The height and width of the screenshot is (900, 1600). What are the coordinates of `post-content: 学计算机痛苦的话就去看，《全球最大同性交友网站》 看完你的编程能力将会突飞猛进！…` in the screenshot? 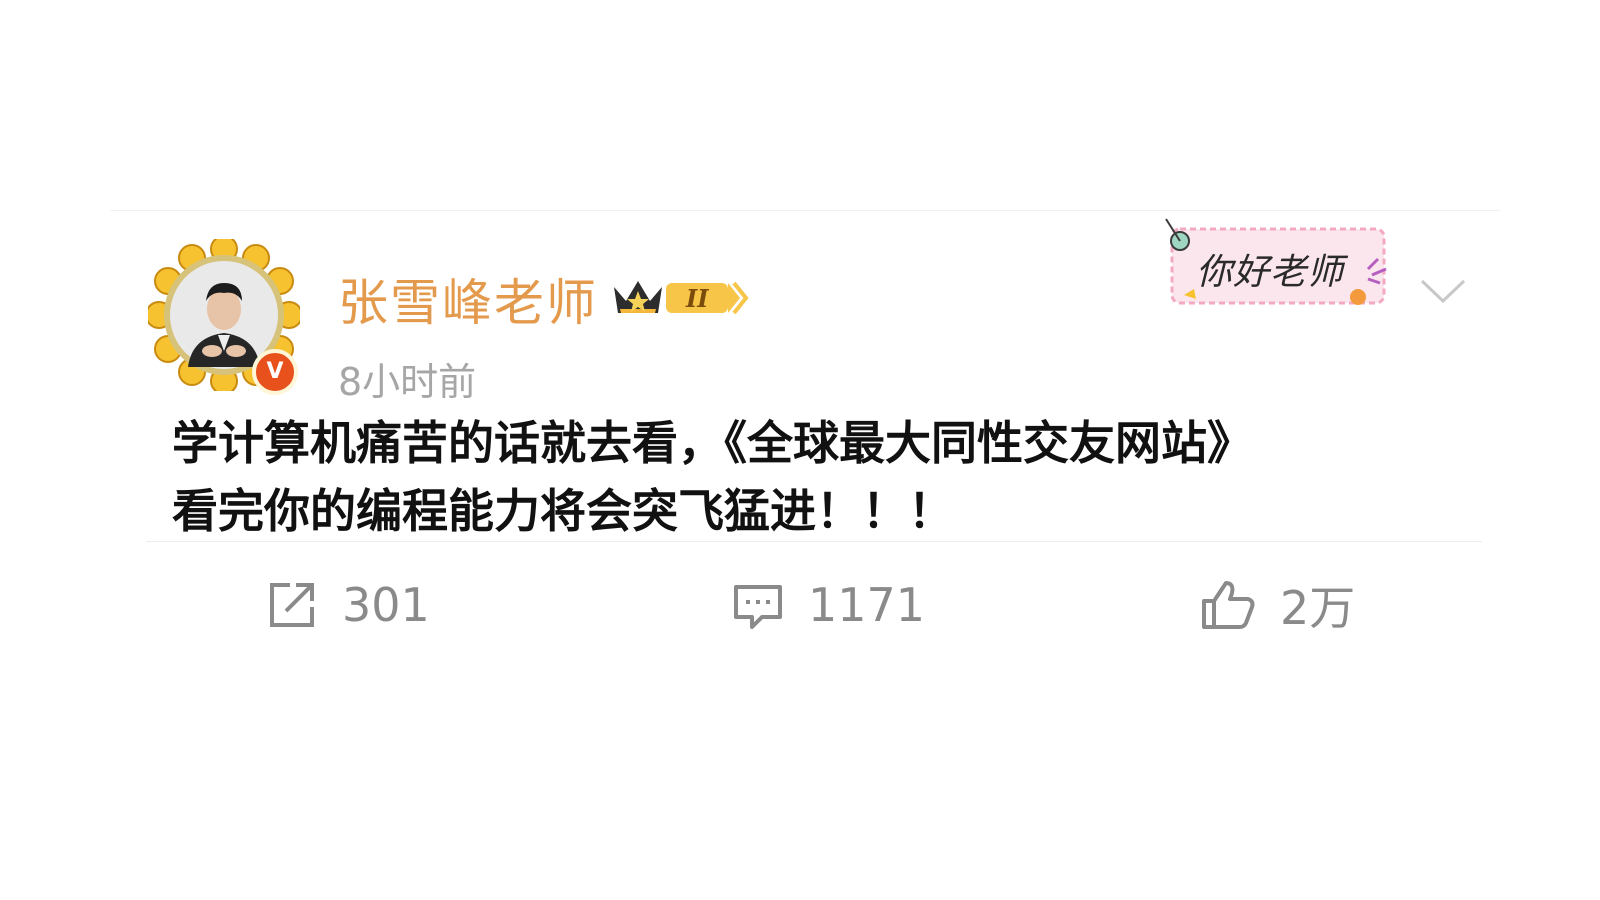 It's located at (807, 477).